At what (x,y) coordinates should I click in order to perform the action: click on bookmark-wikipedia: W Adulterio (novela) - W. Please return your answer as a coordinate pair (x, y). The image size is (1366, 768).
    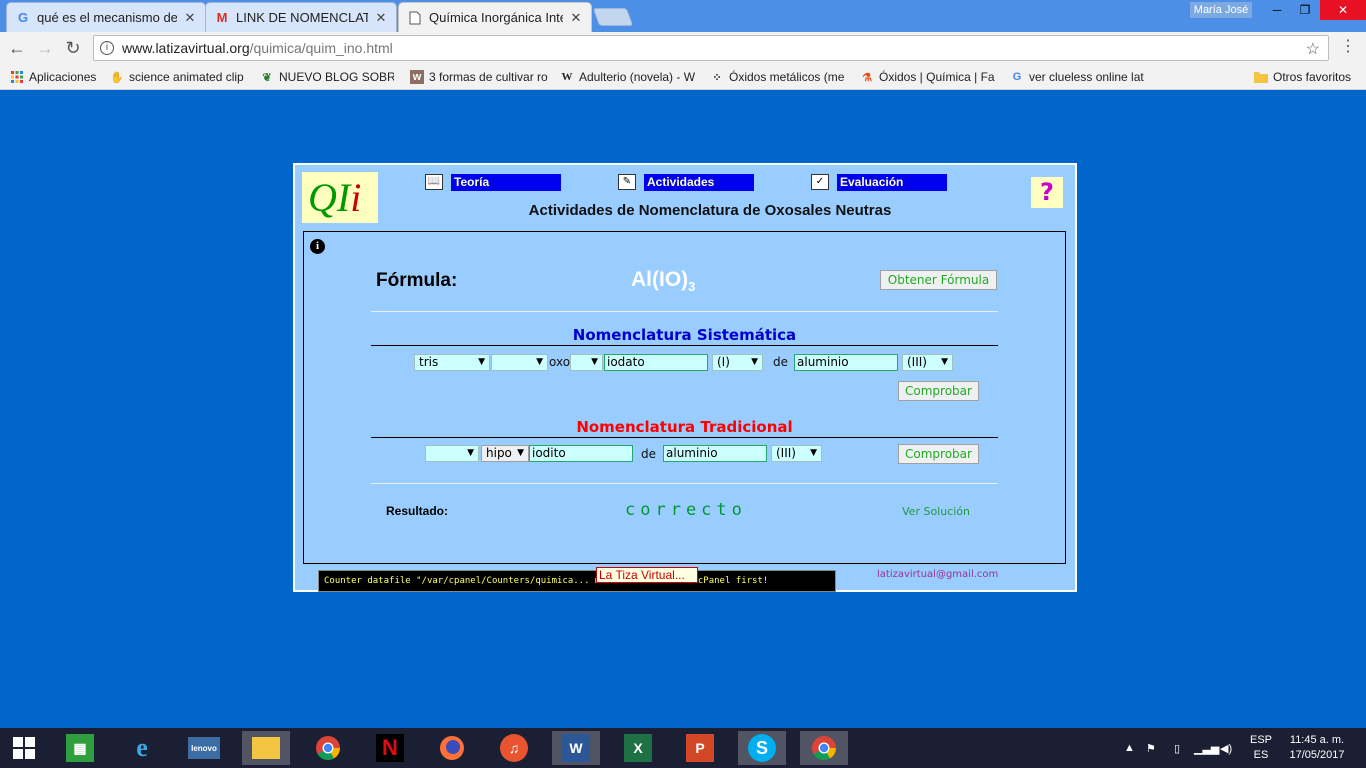
    Looking at the image, I should click on (628, 77).